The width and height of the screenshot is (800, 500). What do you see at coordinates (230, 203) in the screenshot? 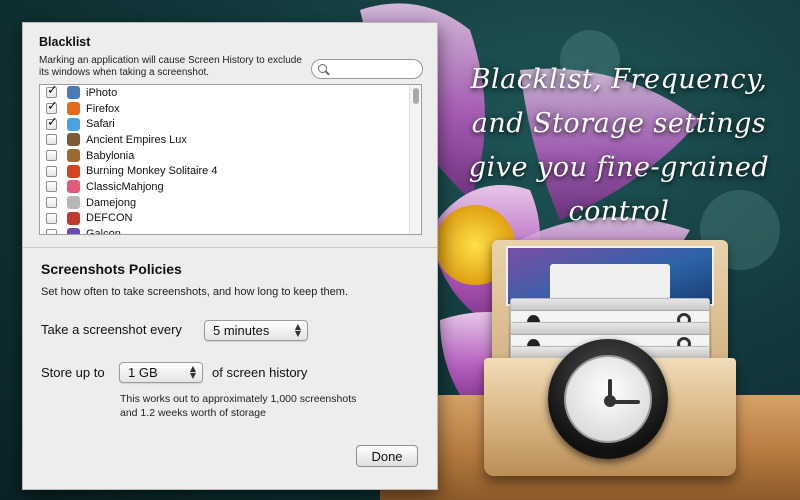
I see `app-list-item: Damejong` at bounding box center [230, 203].